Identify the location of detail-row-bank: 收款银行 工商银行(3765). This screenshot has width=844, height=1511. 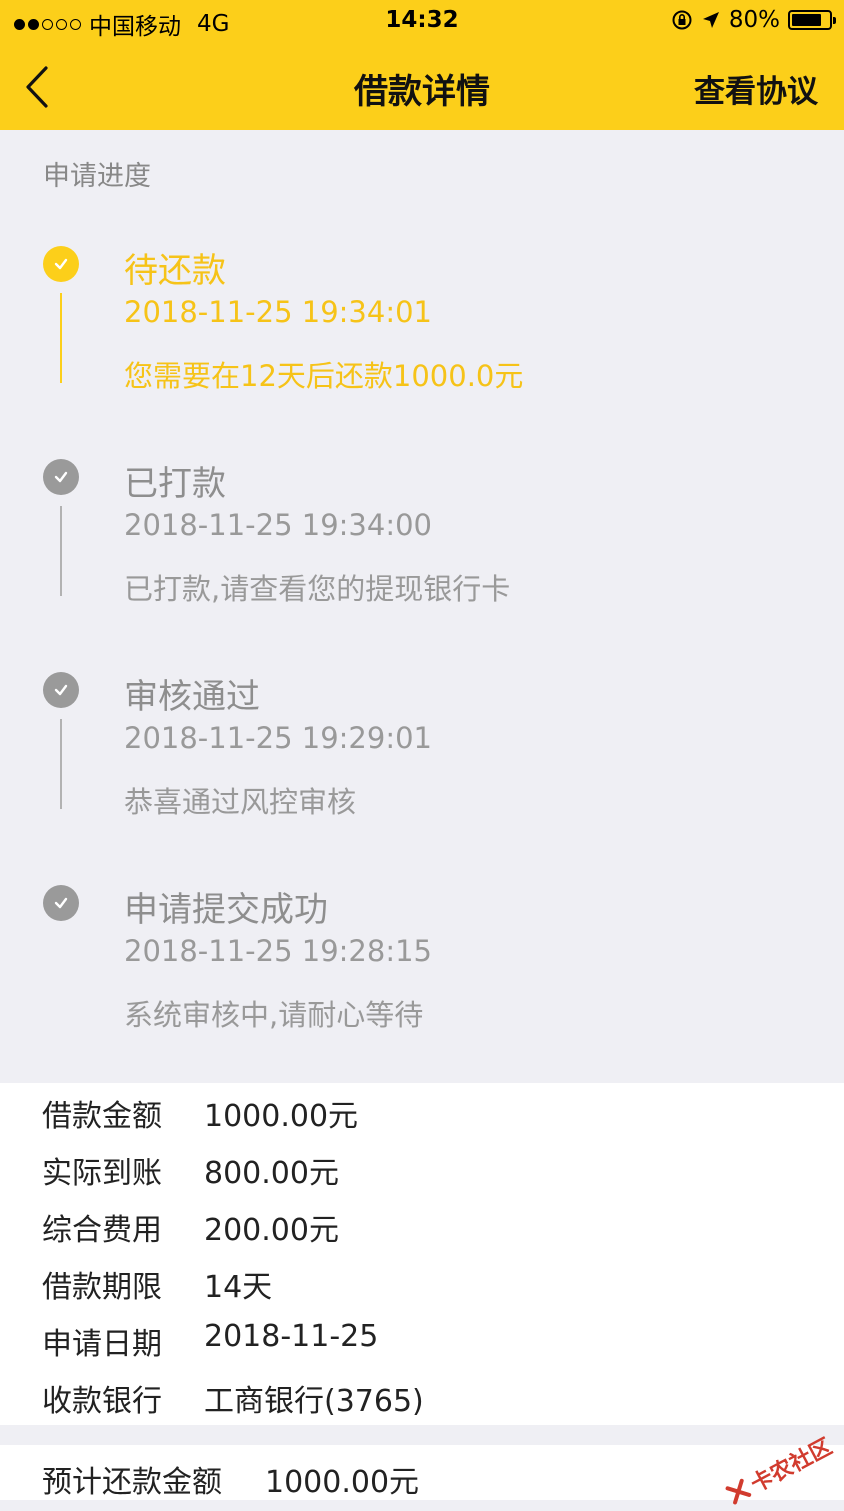
(422, 1396).